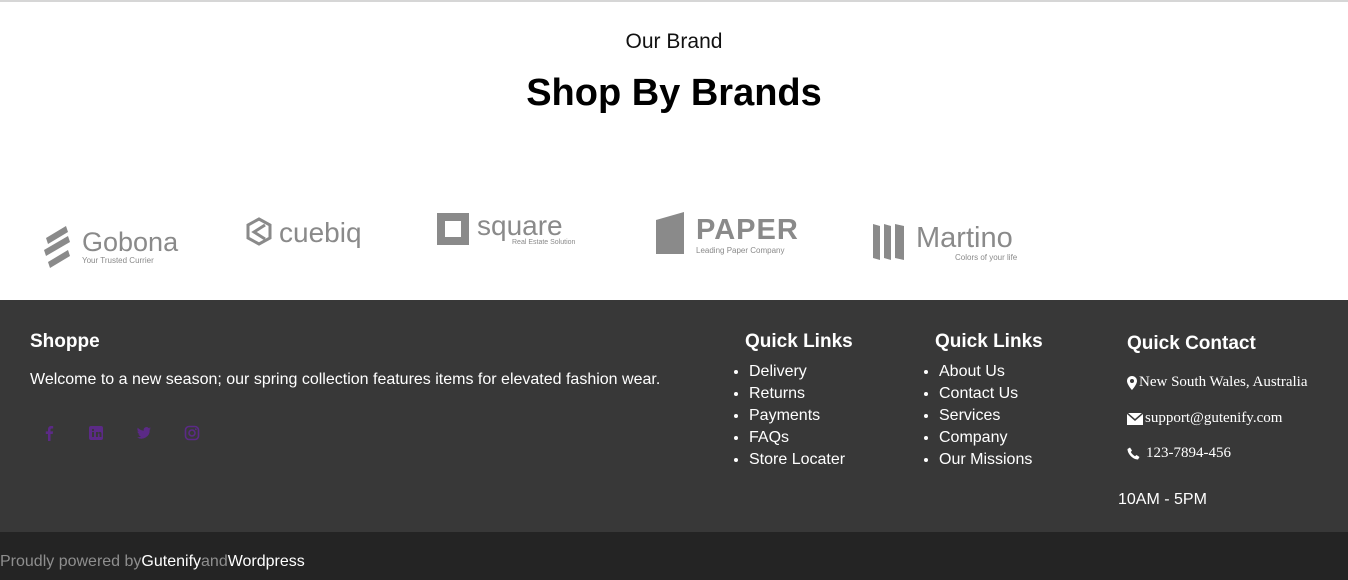 The width and height of the screenshot is (1348, 580). I want to click on list-item: Contact Us, so click(985, 394).